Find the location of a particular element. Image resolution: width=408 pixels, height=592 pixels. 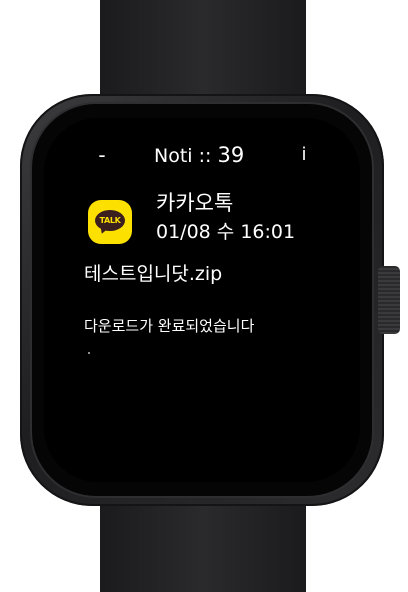

title-label: Noti :: is located at coordinates (186, 156).